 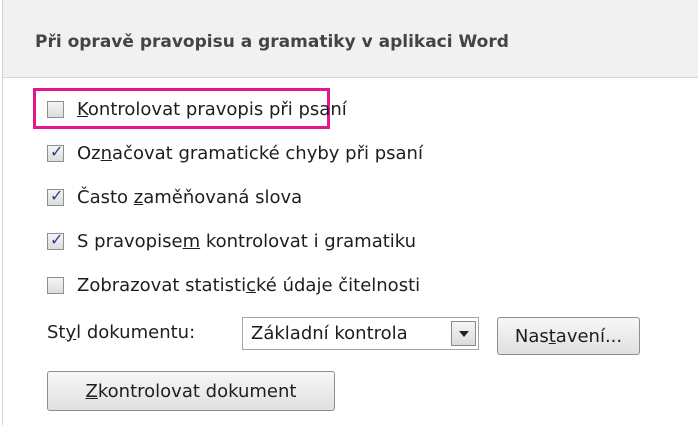 I want to click on option-label: S pravopisem kontrolovat i gramatiku, so click(x=247, y=241).